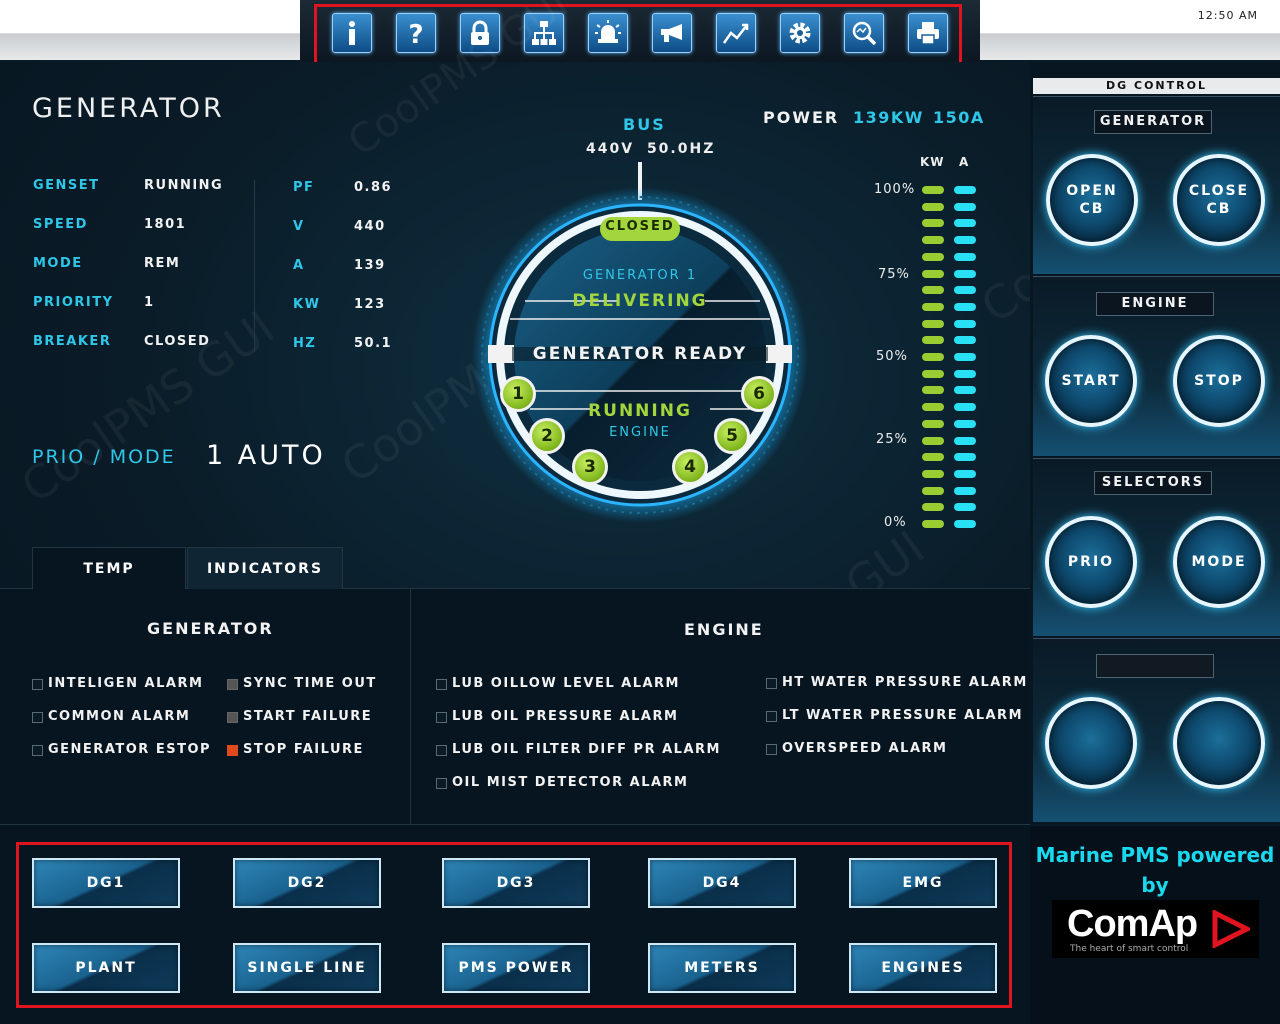  What do you see at coordinates (547, 436) in the screenshot?
I see `sequence-step-2: 2` at bounding box center [547, 436].